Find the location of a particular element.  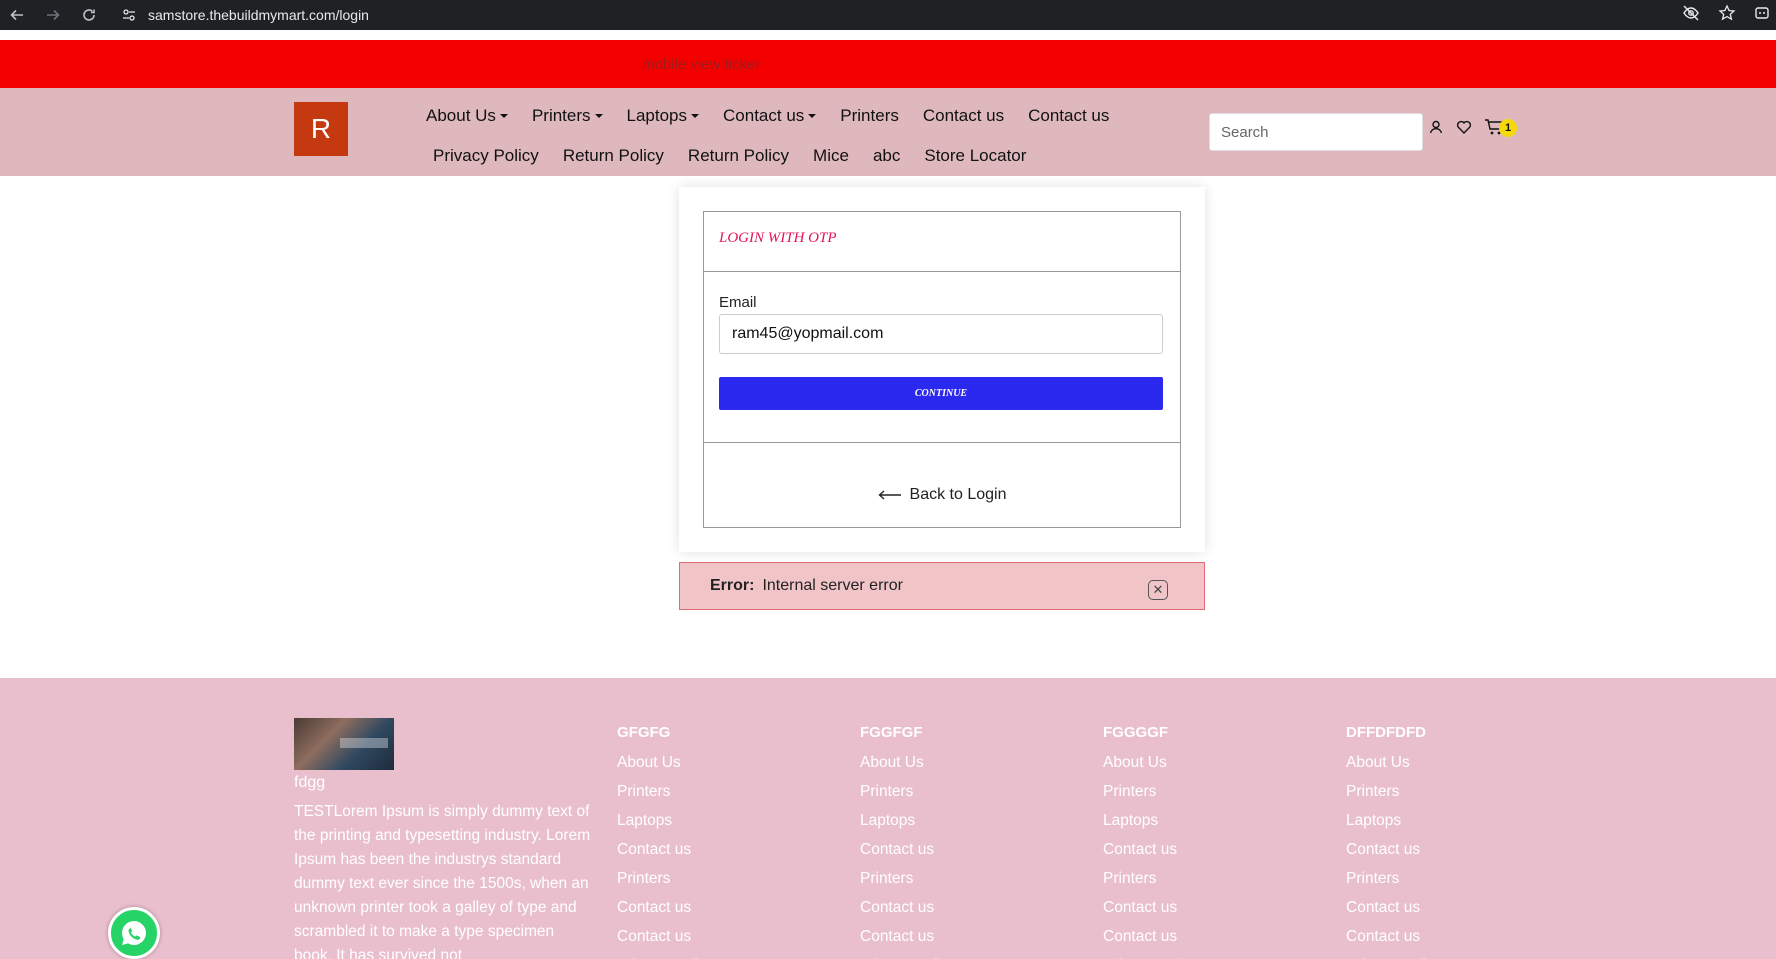

email-value: ram45@yopmail.com is located at coordinates (808, 333).